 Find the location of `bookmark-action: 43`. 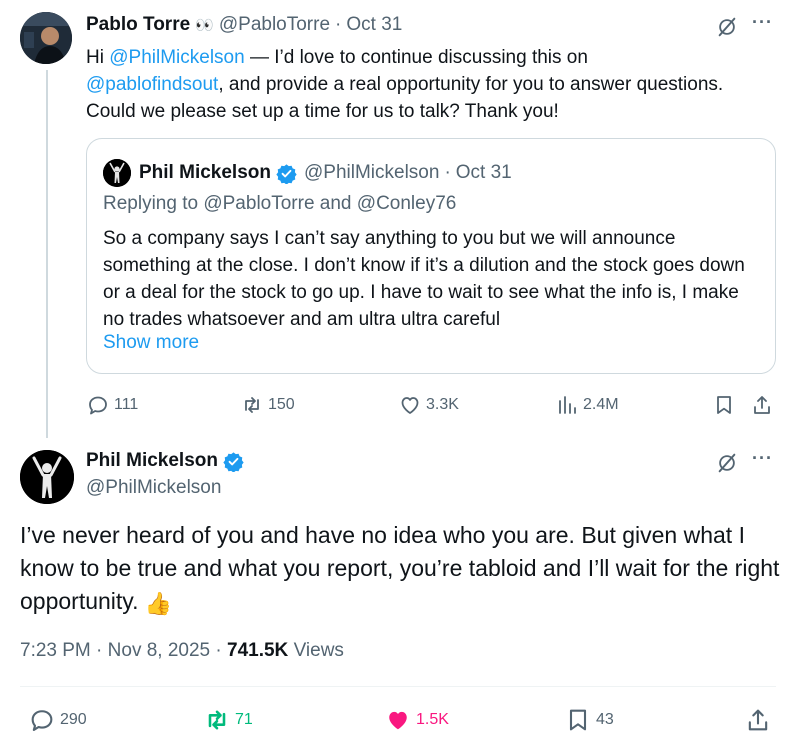

bookmark-action: 43 is located at coordinates (589, 720).